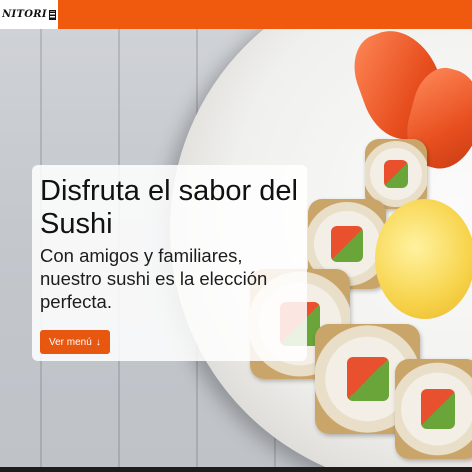  I want to click on view-menu-button: Ver menú ↓, so click(75, 342).